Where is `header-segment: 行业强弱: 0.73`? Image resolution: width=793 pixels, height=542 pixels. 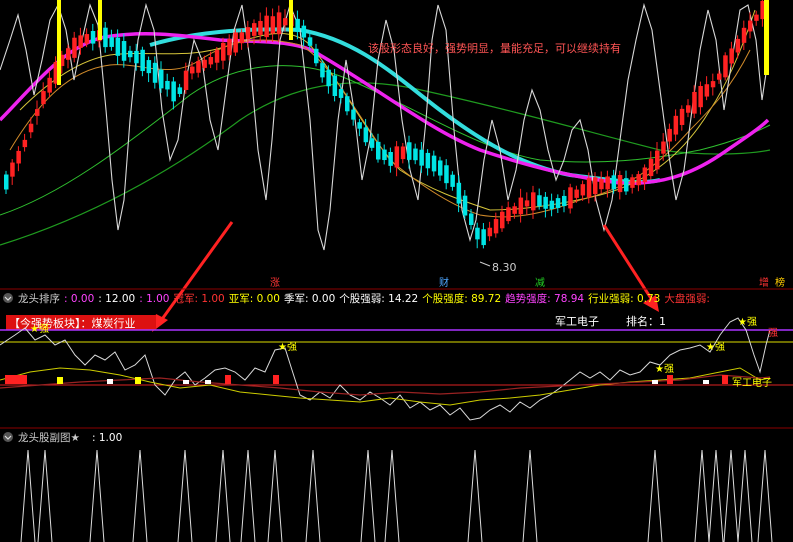 header-segment: 行业强弱: 0.73 is located at coordinates (624, 298).